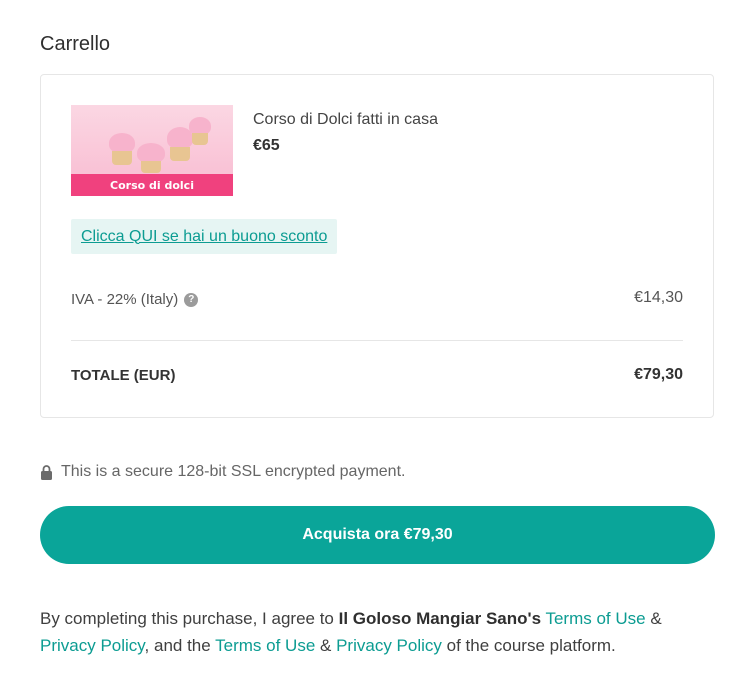 The height and width of the screenshot is (699, 734). I want to click on platform-terms-of-use-link: Terms of Use, so click(265, 645).